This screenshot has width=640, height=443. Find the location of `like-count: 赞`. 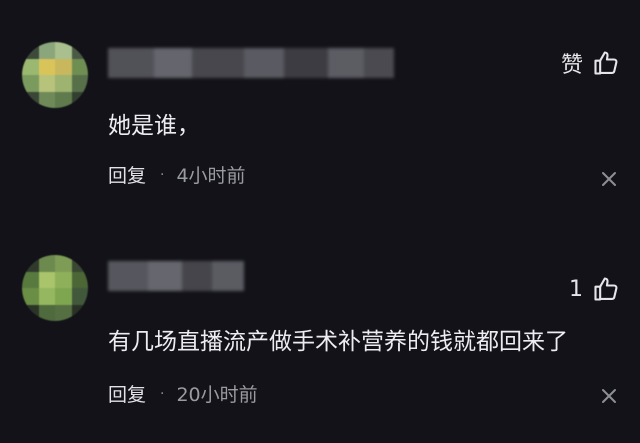

like-count: 赞 is located at coordinates (572, 65).